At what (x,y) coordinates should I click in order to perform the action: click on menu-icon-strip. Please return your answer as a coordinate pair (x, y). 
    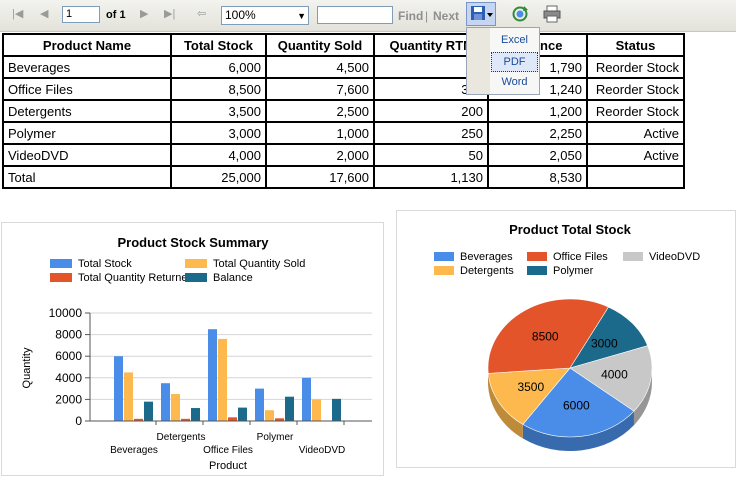
    Looking at the image, I should click on (478, 61).